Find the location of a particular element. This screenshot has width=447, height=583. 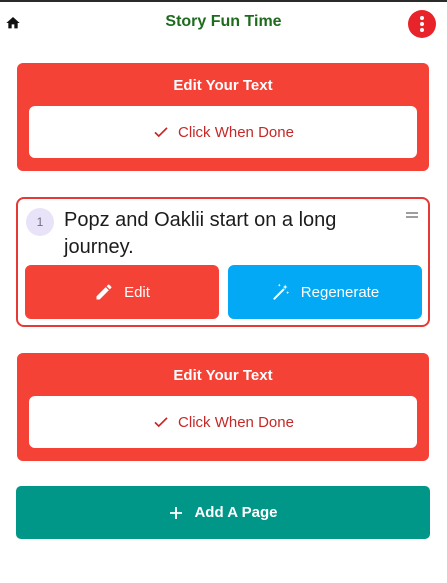

app-bar: Story Fun Time is located at coordinates (223, 24).